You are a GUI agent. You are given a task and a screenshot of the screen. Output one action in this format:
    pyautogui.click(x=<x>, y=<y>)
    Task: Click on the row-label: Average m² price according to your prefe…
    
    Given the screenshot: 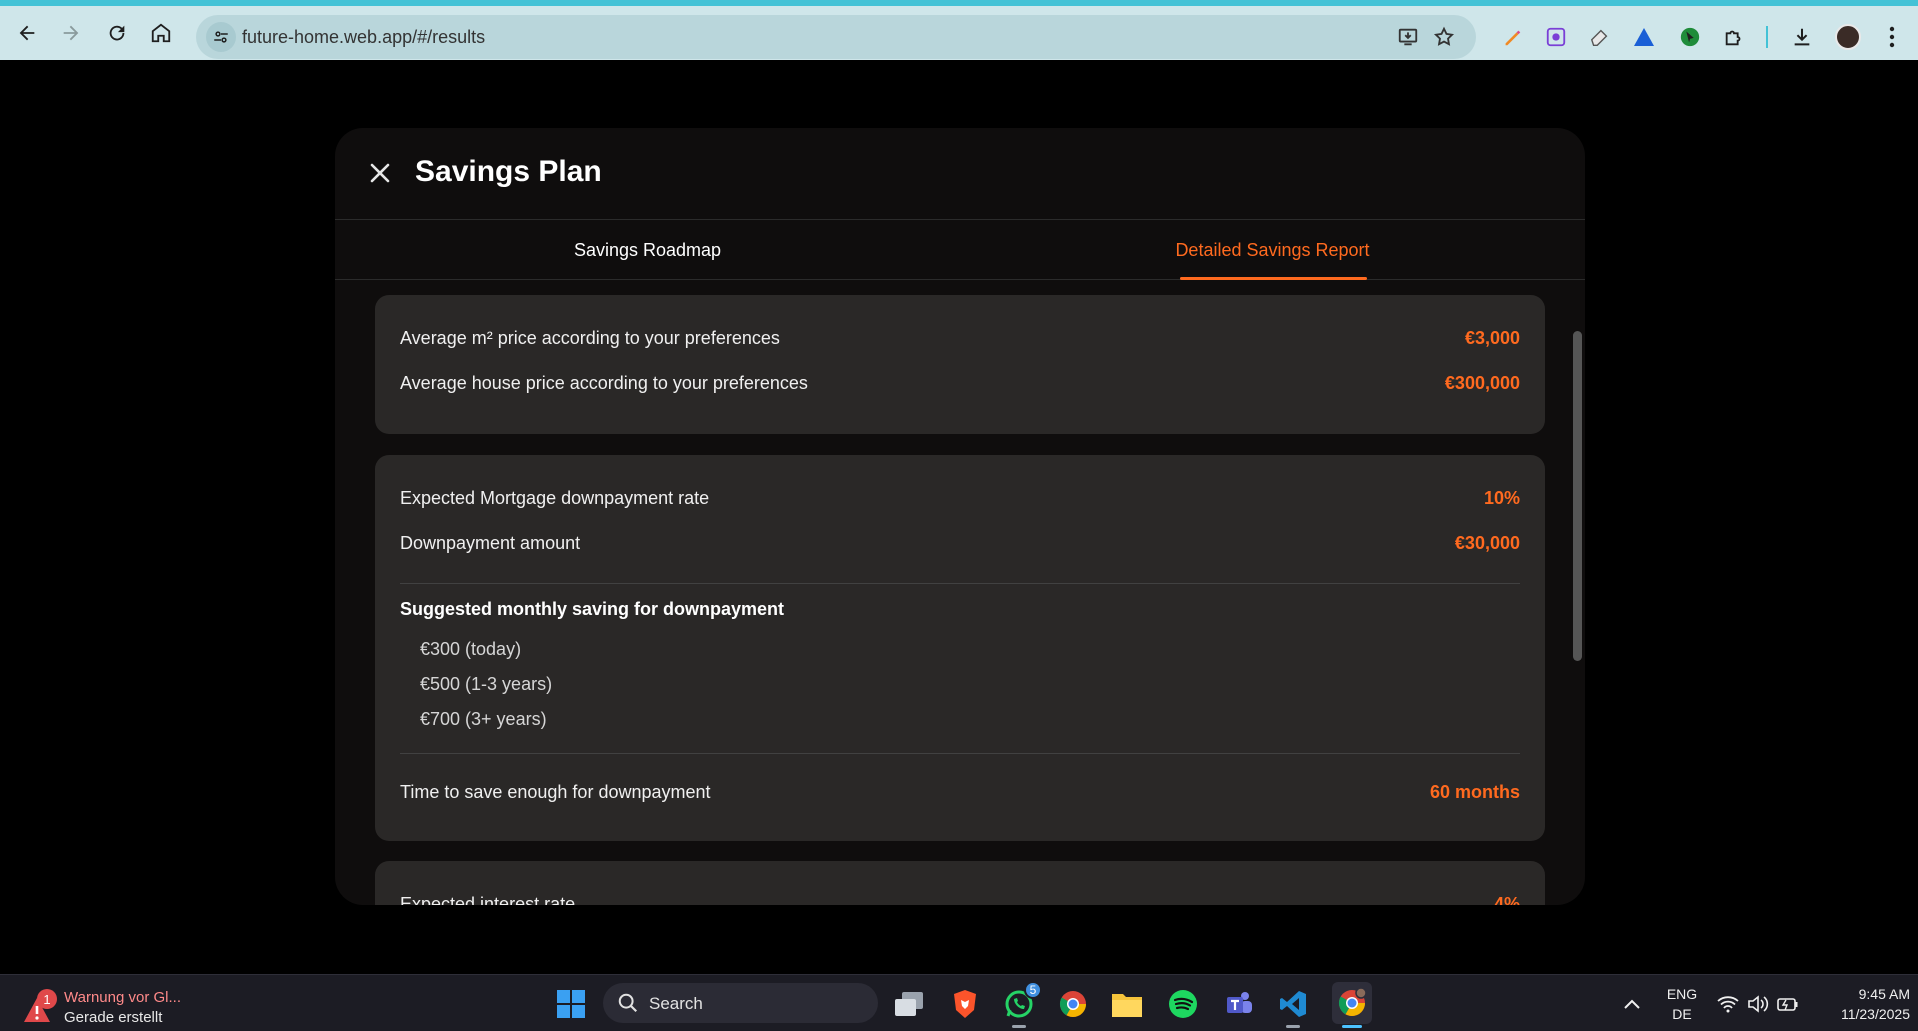 What is the action you would take?
    pyautogui.click(x=590, y=337)
    